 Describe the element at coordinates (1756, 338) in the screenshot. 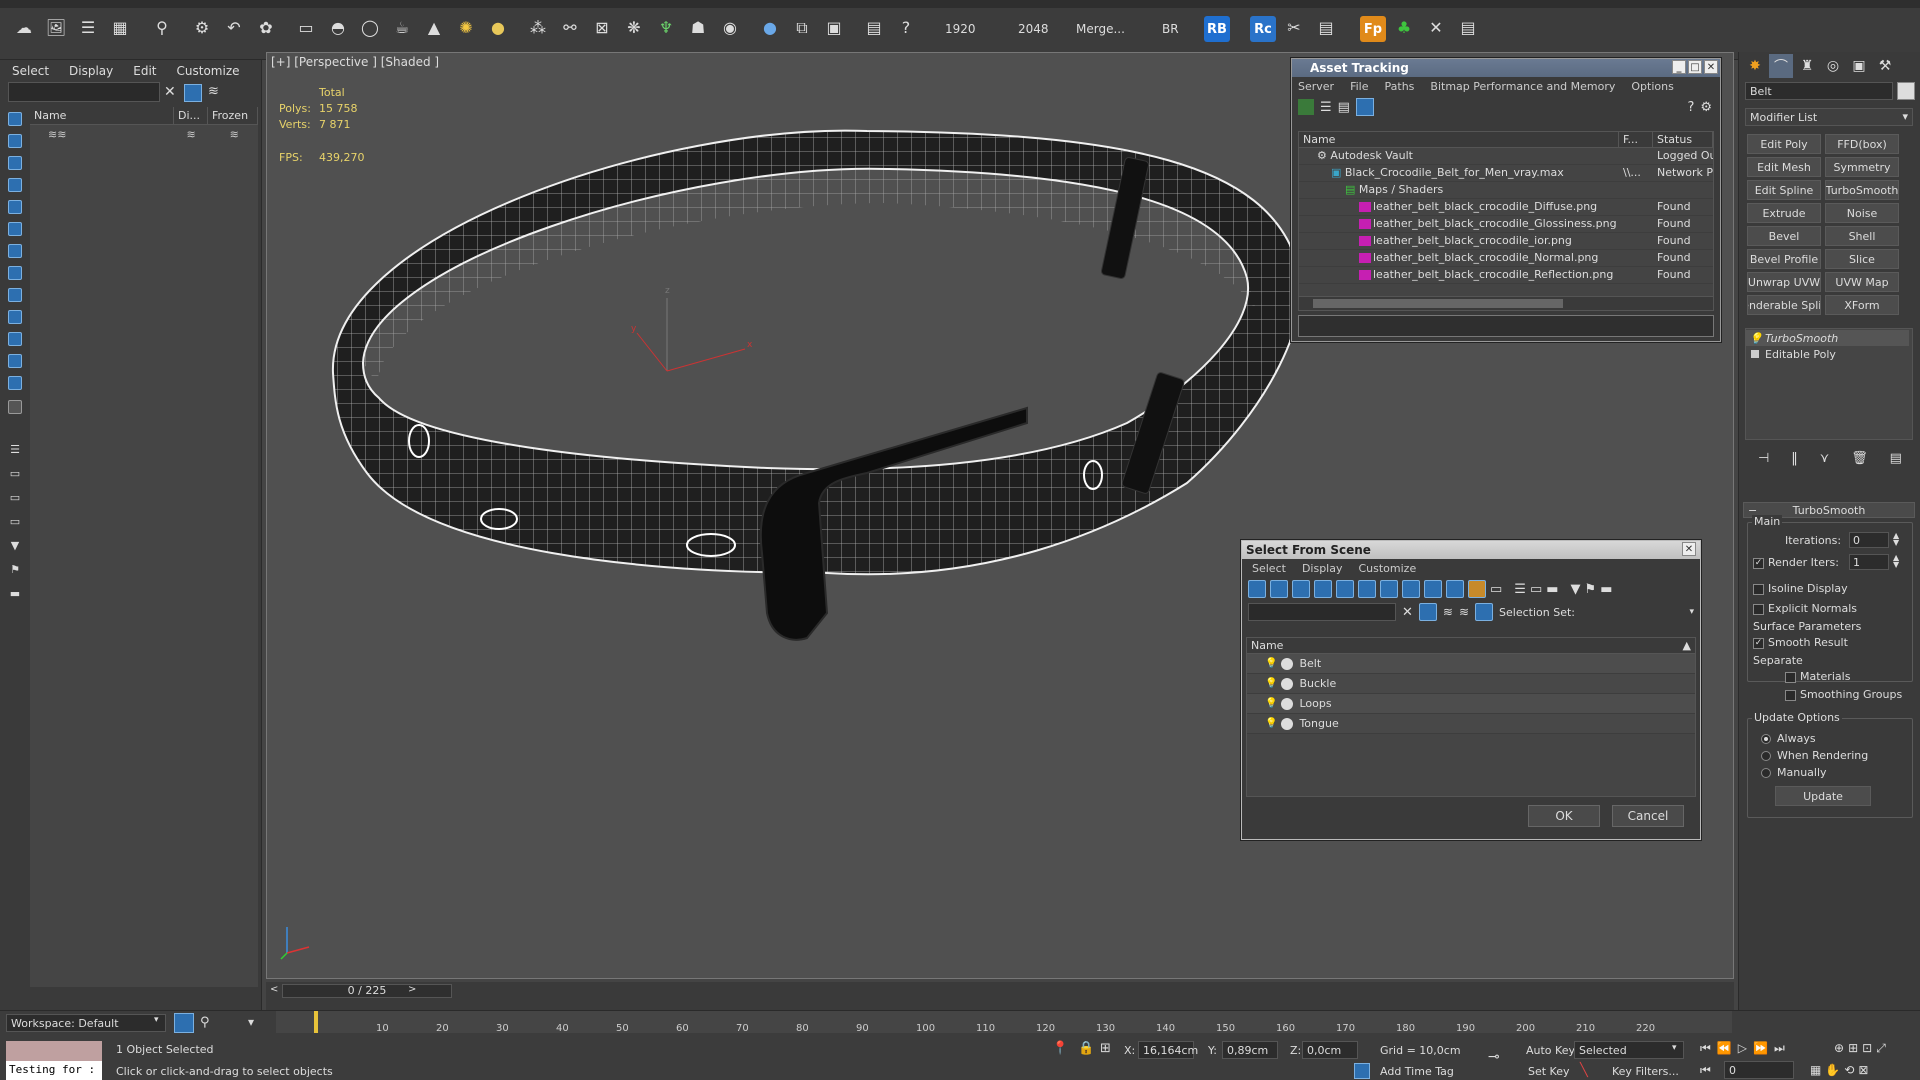

I see `lightbulb-icon: 💡` at that location.